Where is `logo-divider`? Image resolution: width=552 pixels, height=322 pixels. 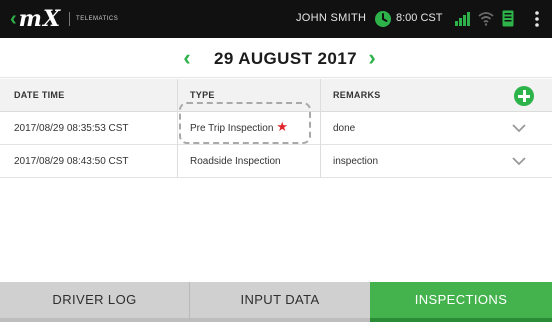 logo-divider is located at coordinates (70, 19).